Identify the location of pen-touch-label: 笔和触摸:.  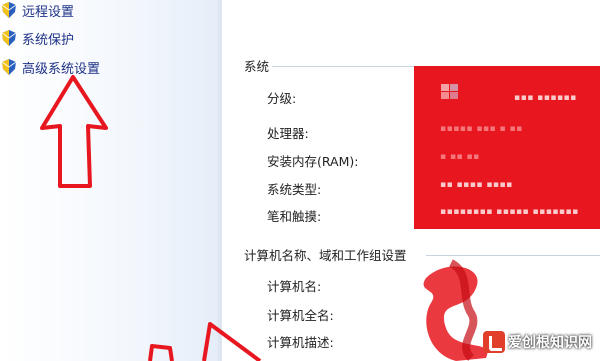
(294, 216).